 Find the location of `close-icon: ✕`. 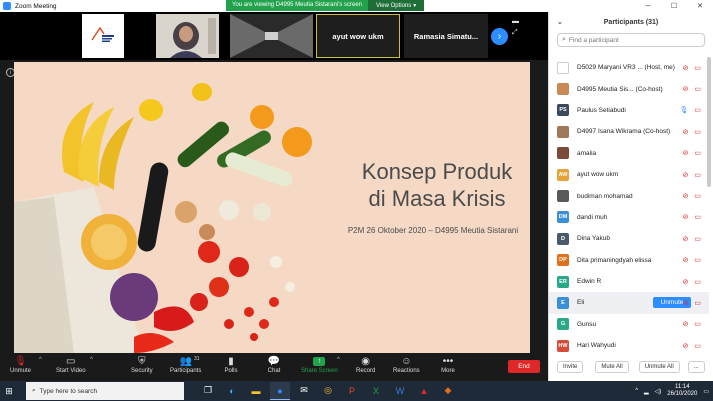

close-icon: ✕ is located at coordinates (700, 6).